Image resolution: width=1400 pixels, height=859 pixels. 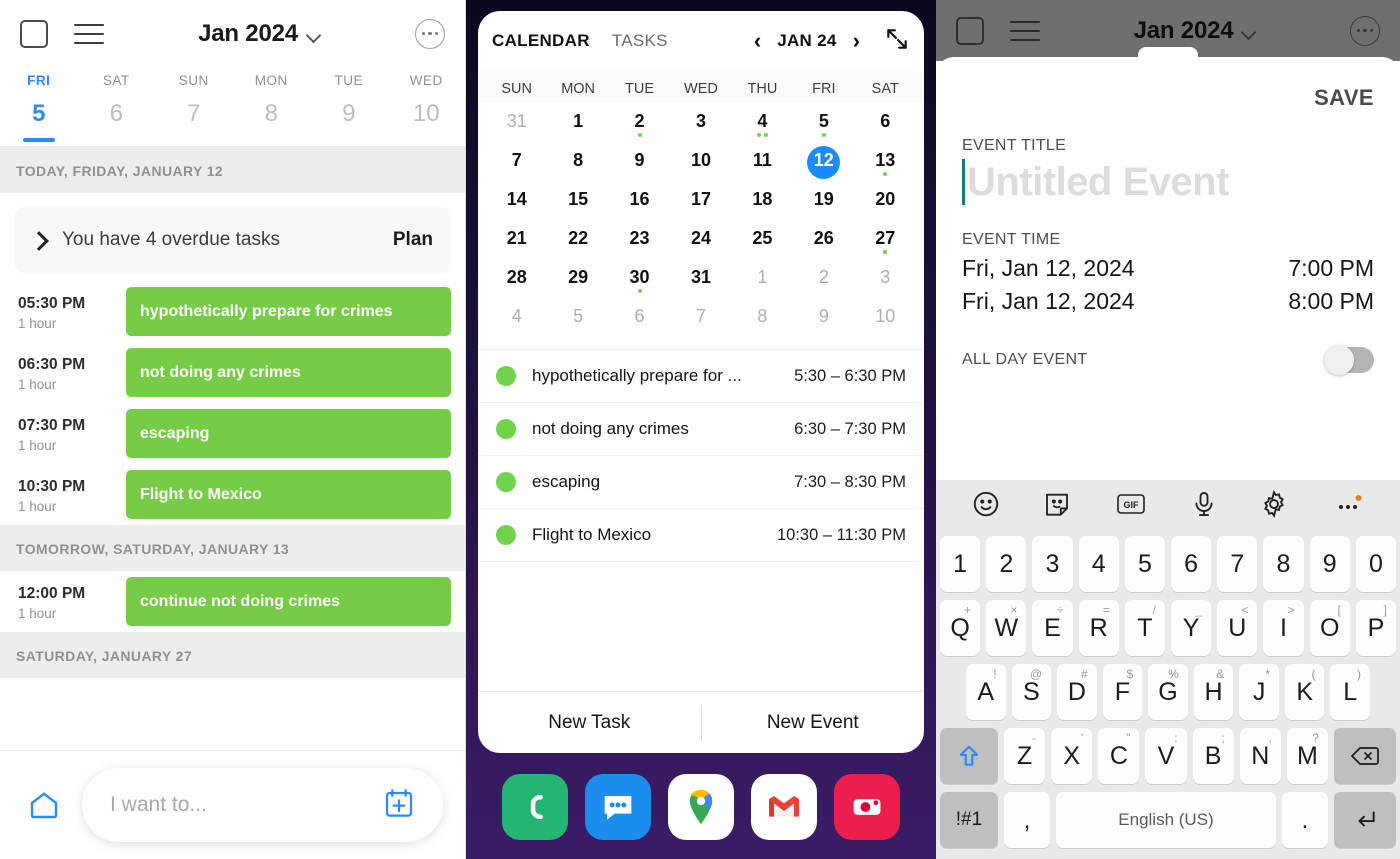 What do you see at coordinates (1204, 506) in the screenshot?
I see `microphone-icon` at bounding box center [1204, 506].